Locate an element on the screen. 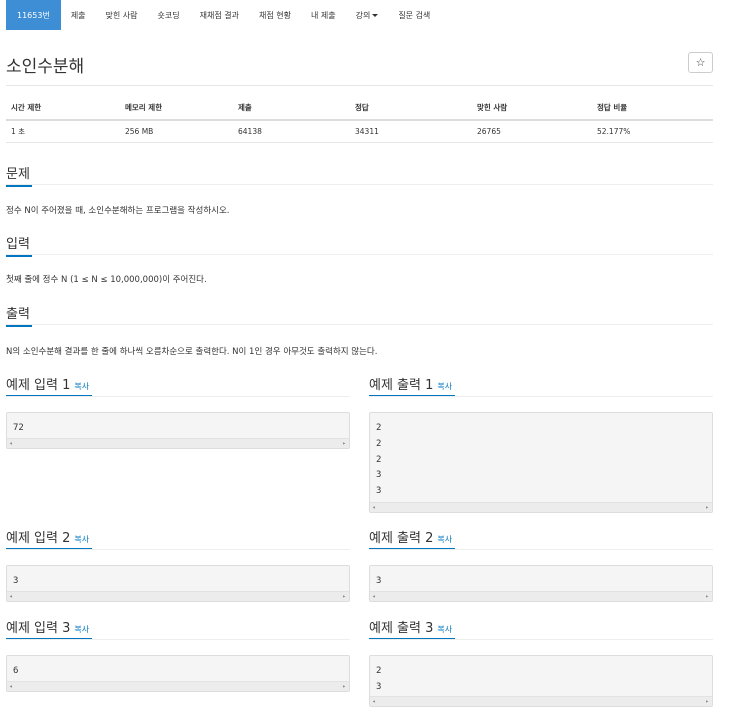  info-header-time-limit: 시간 제한 is located at coordinates (63, 108).